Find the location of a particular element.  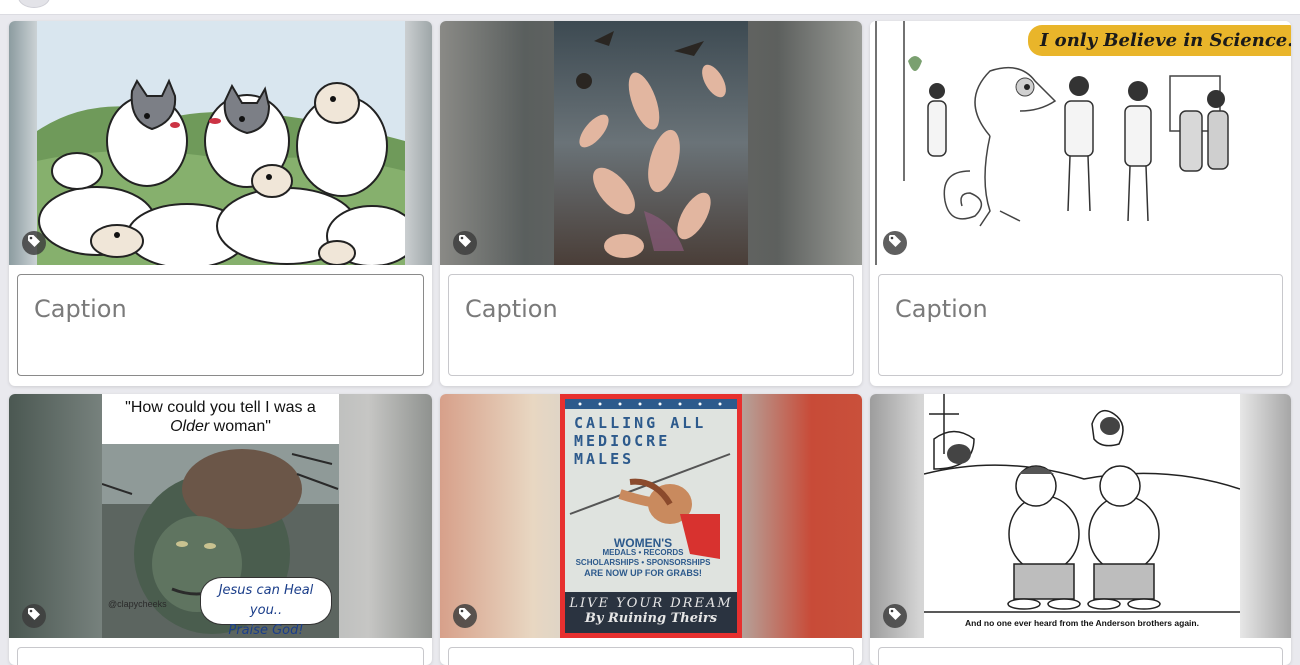

poster-ruin: By Ruining Theirs is located at coordinates (651, 618).